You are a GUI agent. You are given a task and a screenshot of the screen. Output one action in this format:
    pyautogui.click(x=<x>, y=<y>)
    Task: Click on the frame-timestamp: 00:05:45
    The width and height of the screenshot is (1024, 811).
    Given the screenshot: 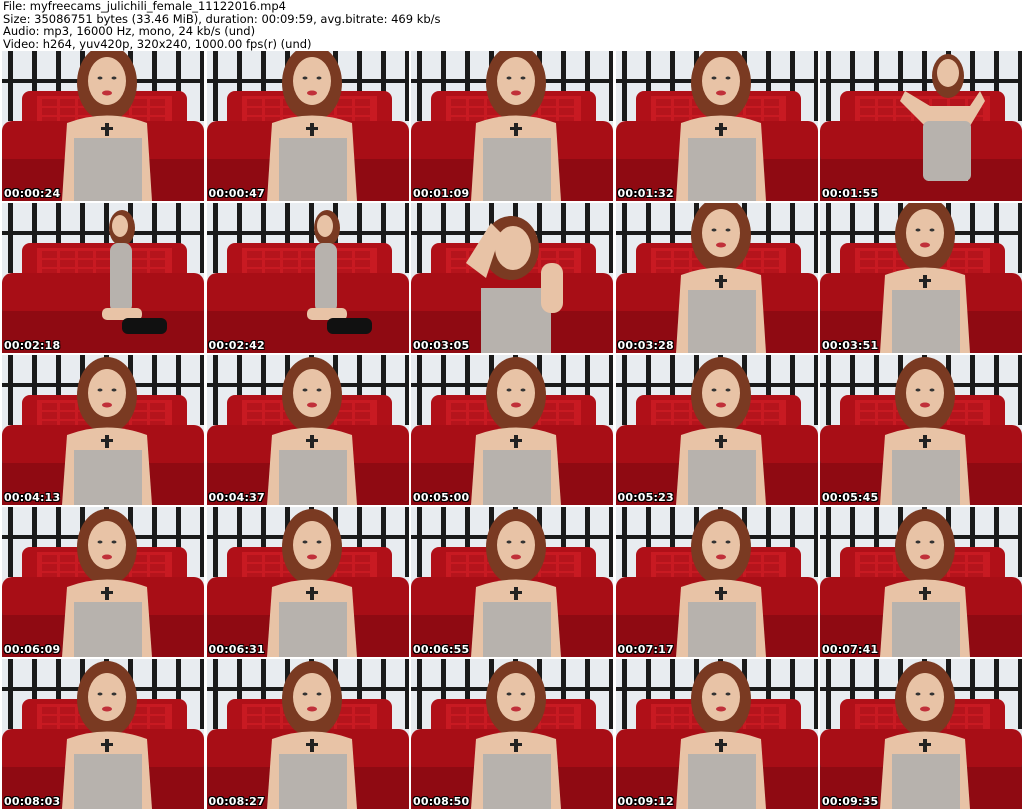 What is the action you would take?
    pyautogui.click(x=850, y=497)
    